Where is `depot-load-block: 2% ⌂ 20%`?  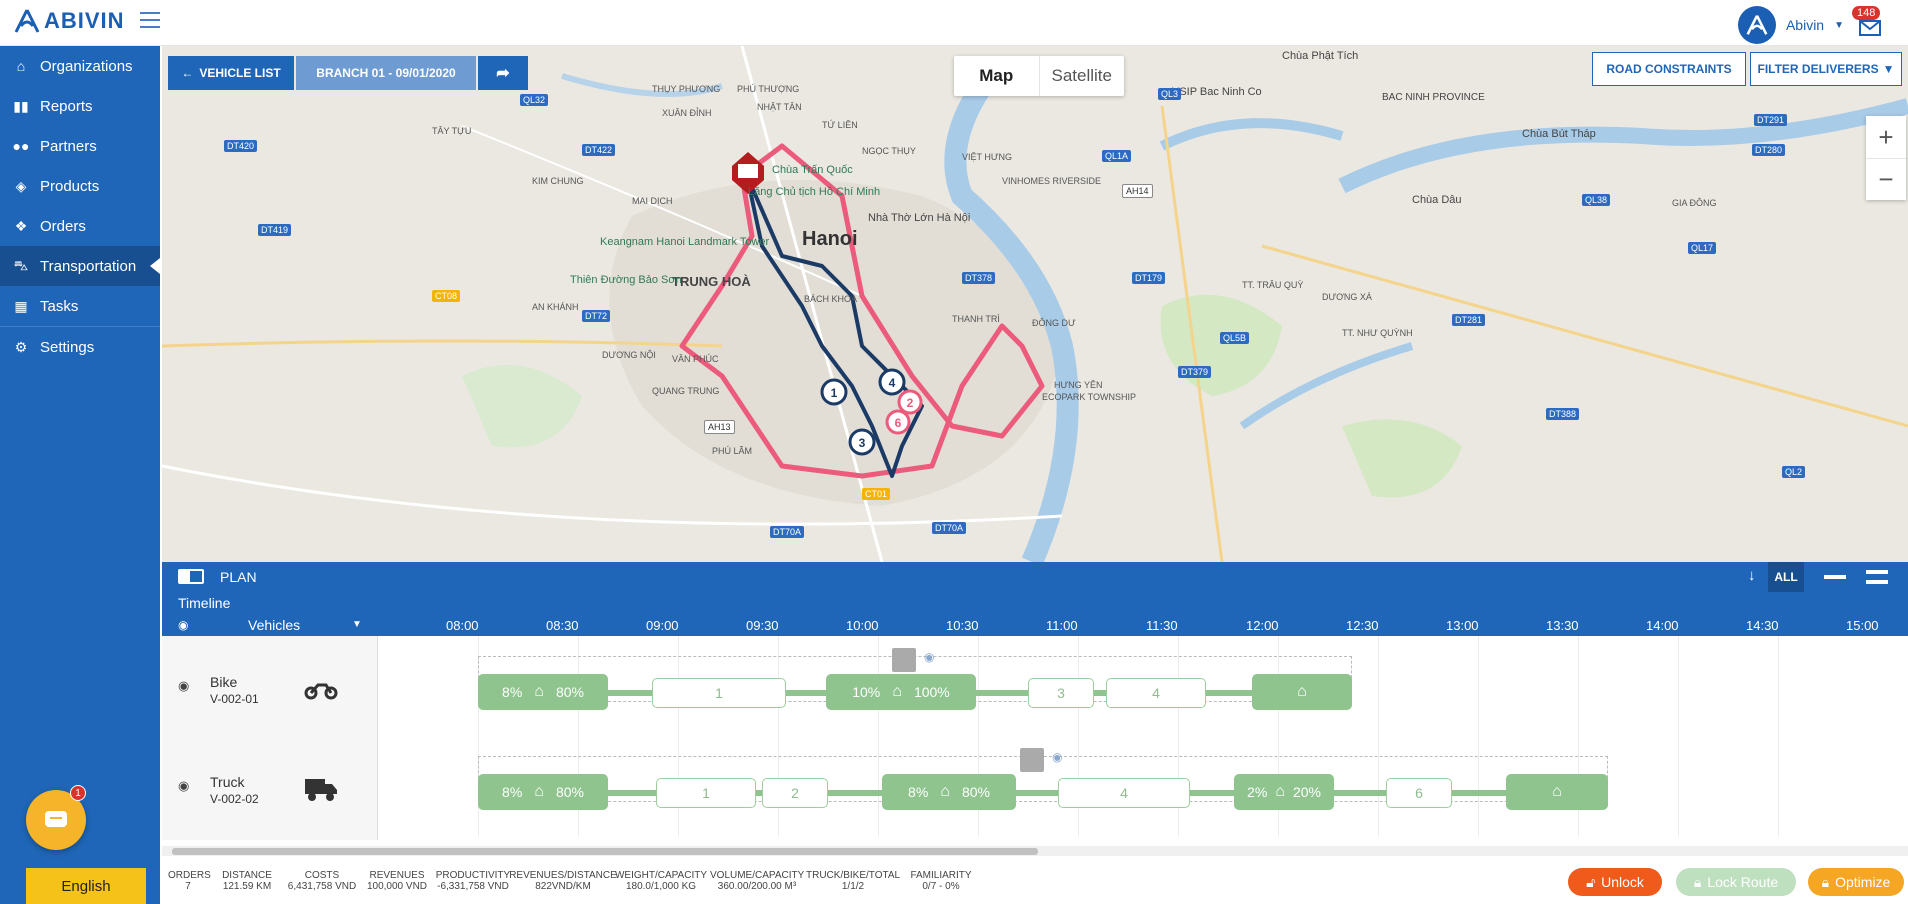
depot-load-block: 2% ⌂ 20% is located at coordinates (1284, 792).